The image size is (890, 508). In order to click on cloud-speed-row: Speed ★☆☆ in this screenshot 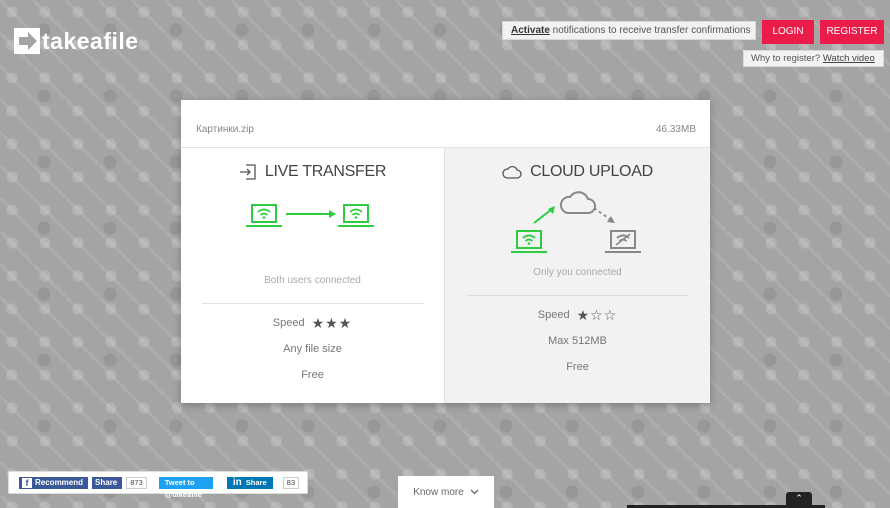, I will do `click(577, 315)`.